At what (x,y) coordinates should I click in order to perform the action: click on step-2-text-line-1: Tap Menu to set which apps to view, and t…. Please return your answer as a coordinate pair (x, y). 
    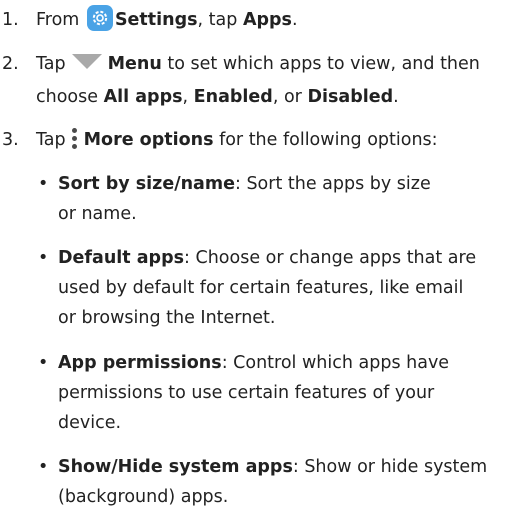
    Looking at the image, I should click on (258, 63).